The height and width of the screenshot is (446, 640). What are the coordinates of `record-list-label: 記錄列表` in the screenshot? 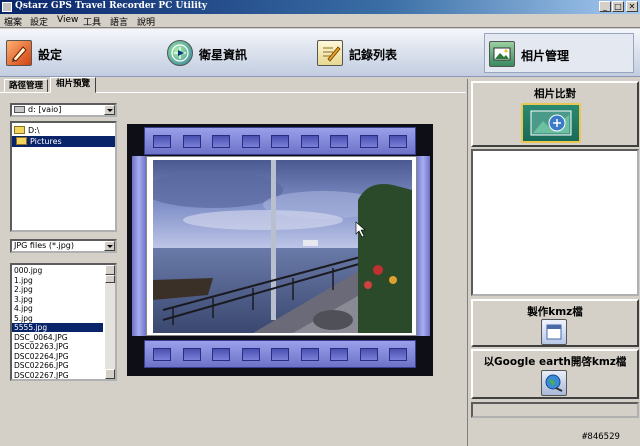 It's located at (373, 55).